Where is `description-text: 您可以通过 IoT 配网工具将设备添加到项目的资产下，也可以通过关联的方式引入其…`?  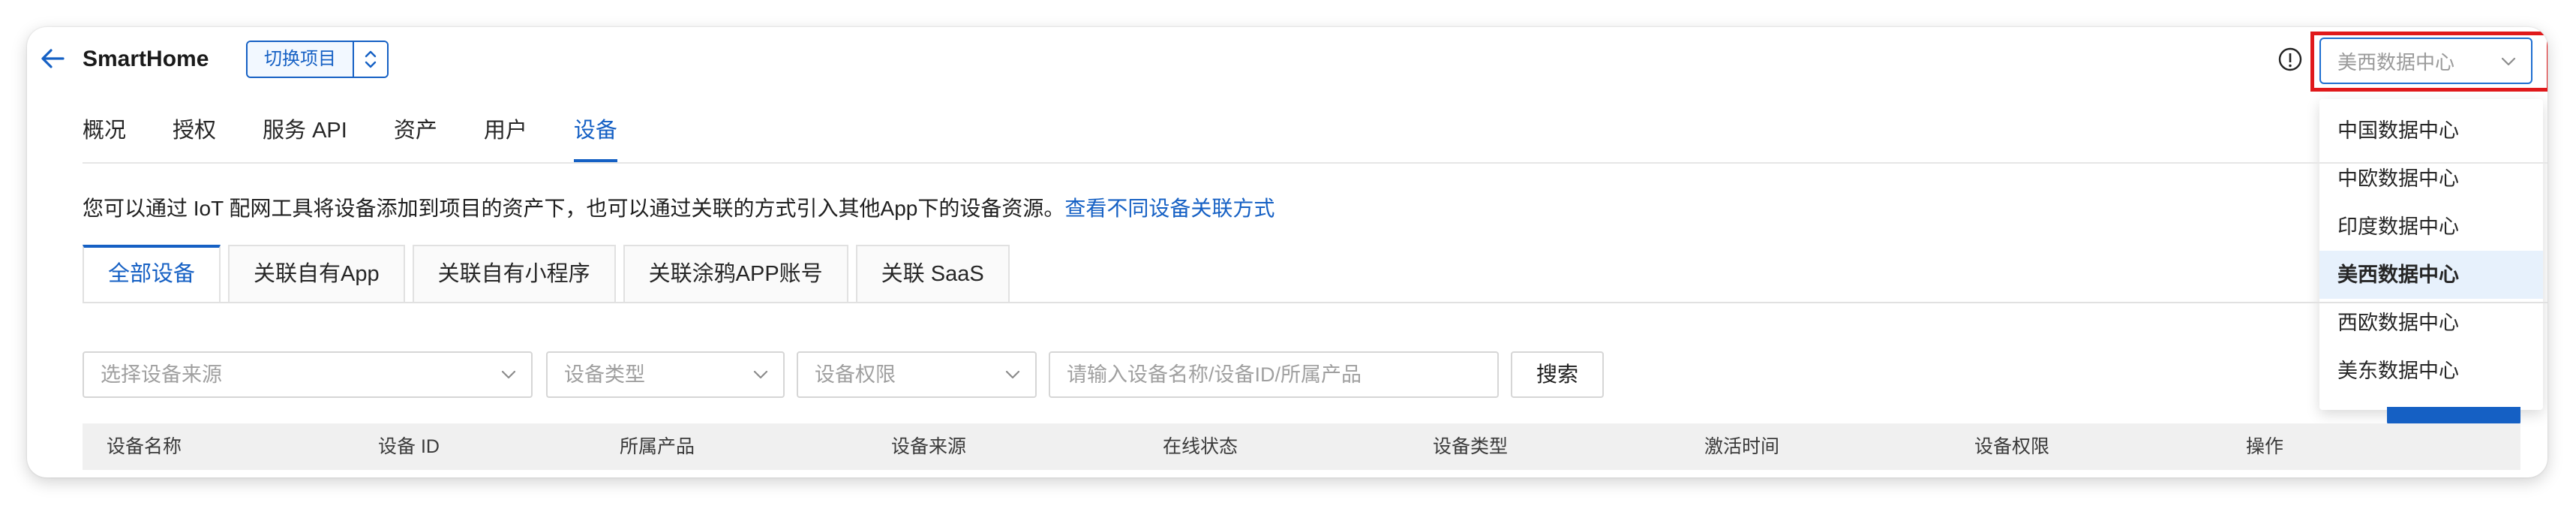 description-text: 您可以通过 IoT 配网工具将设备添加到项目的资产下，也可以通过关联的方式引入其… is located at coordinates (574, 209).